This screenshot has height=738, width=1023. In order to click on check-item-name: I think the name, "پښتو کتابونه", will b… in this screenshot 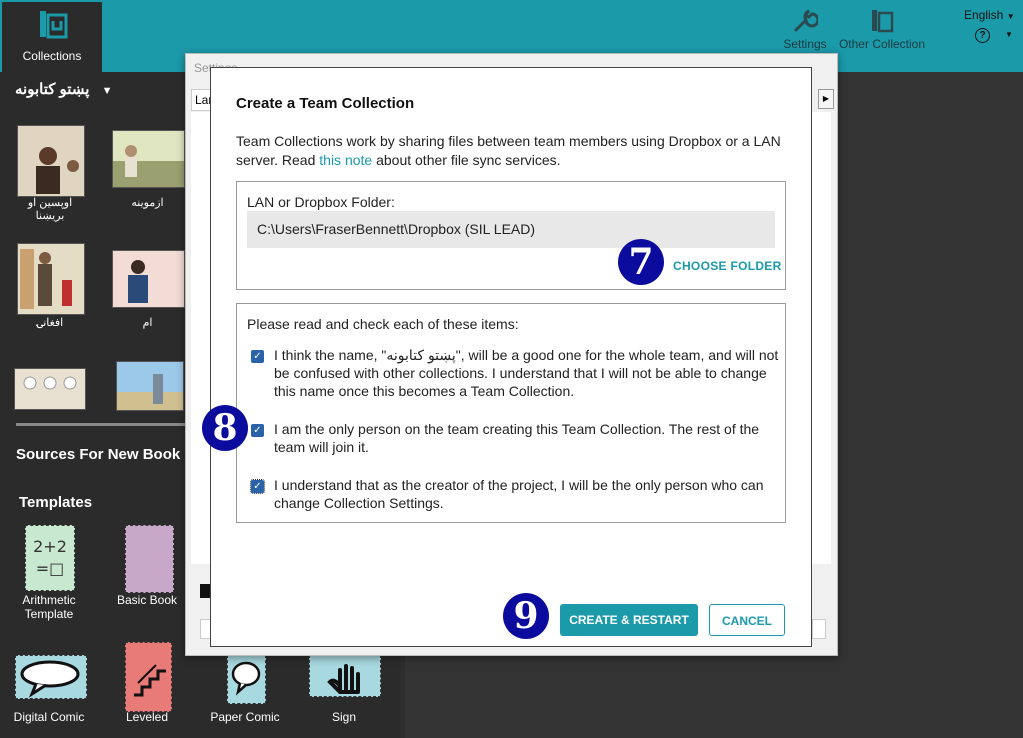, I will do `click(526, 373)`.